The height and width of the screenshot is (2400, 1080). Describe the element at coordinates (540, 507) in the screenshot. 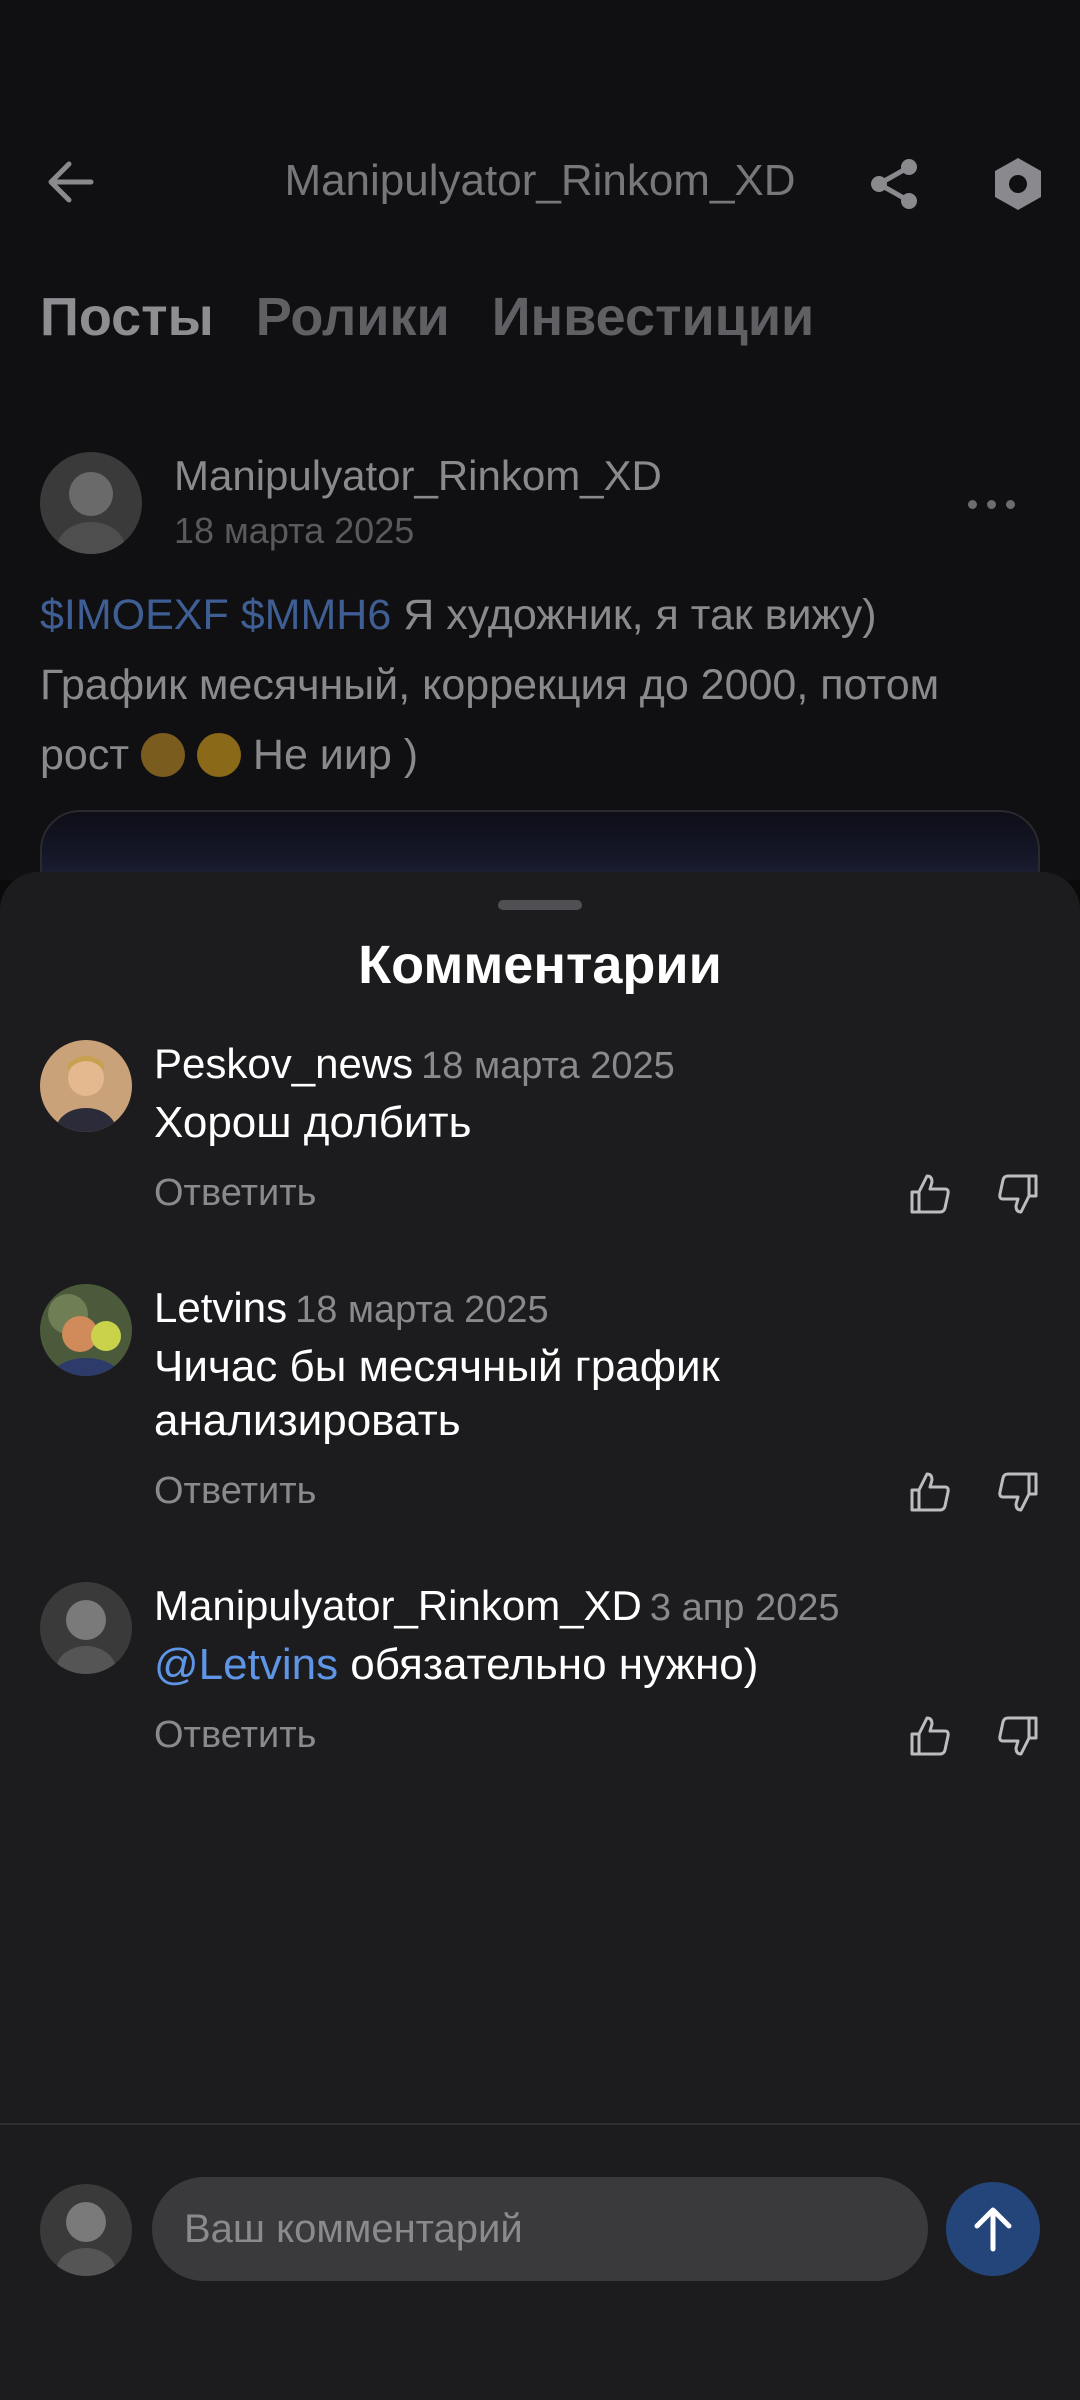

I see `post-header: Manipulyator_Rinkom_XD 18 марта 2025` at that location.